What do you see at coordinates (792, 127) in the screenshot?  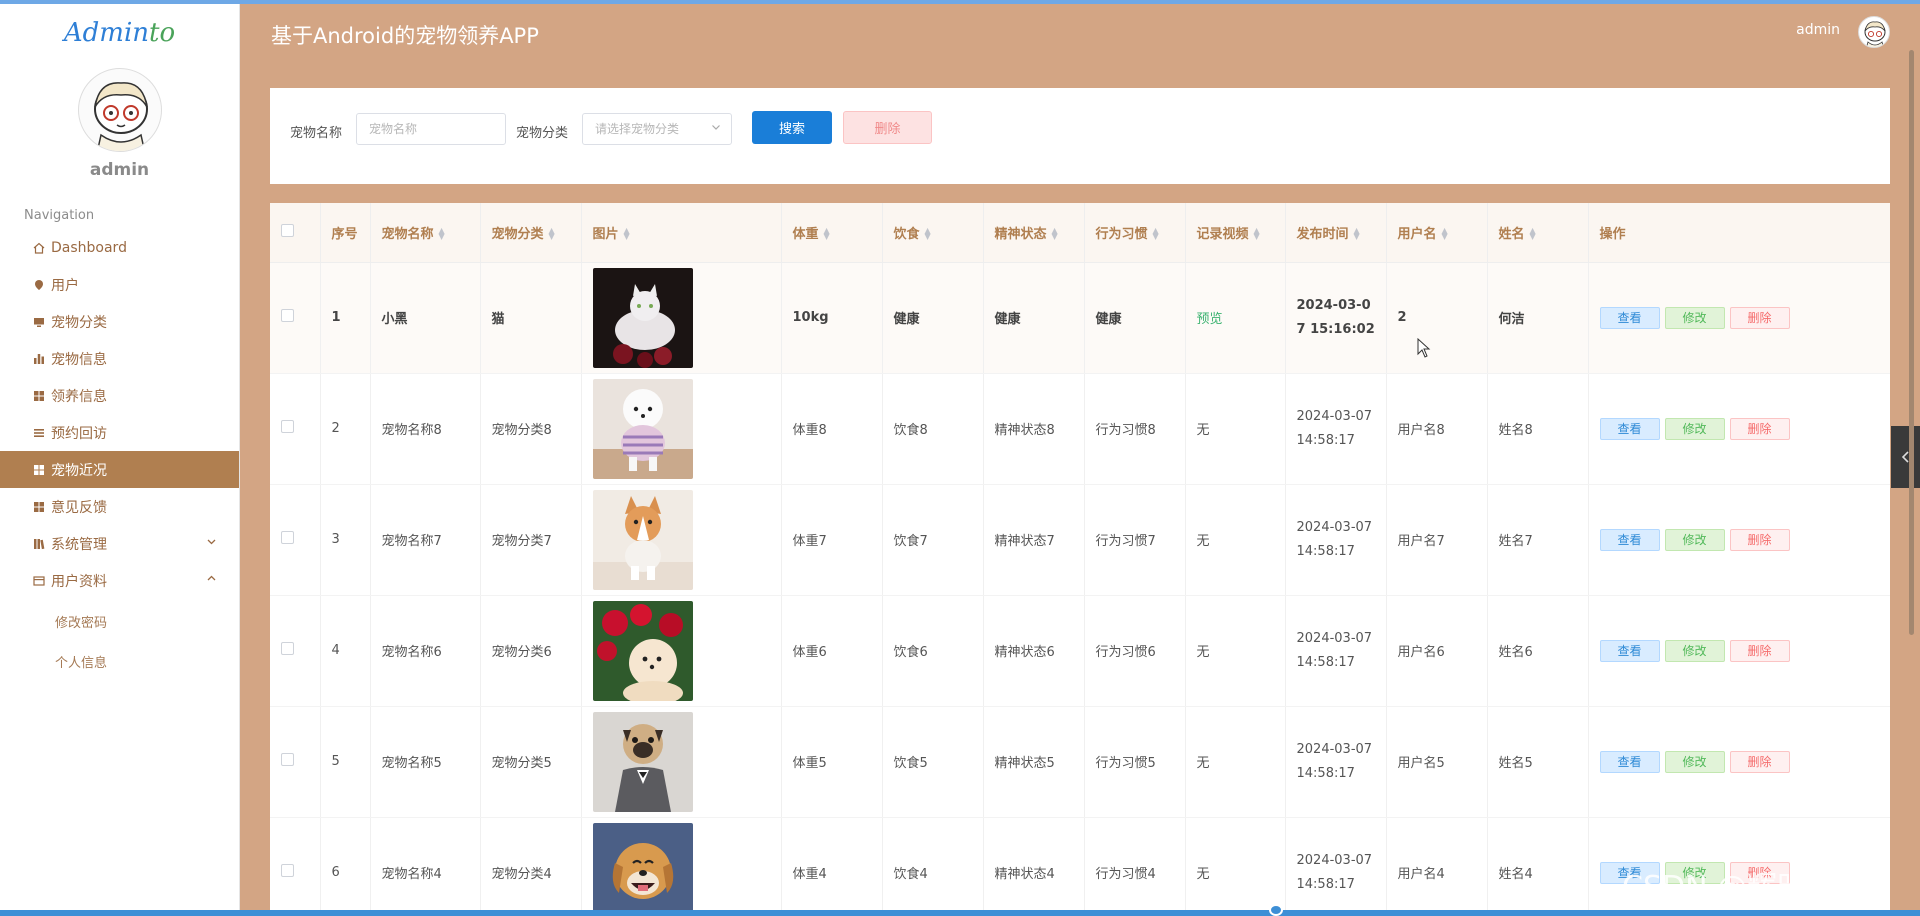 I see `search-button: 搜索` at bounding box center [792, 127].